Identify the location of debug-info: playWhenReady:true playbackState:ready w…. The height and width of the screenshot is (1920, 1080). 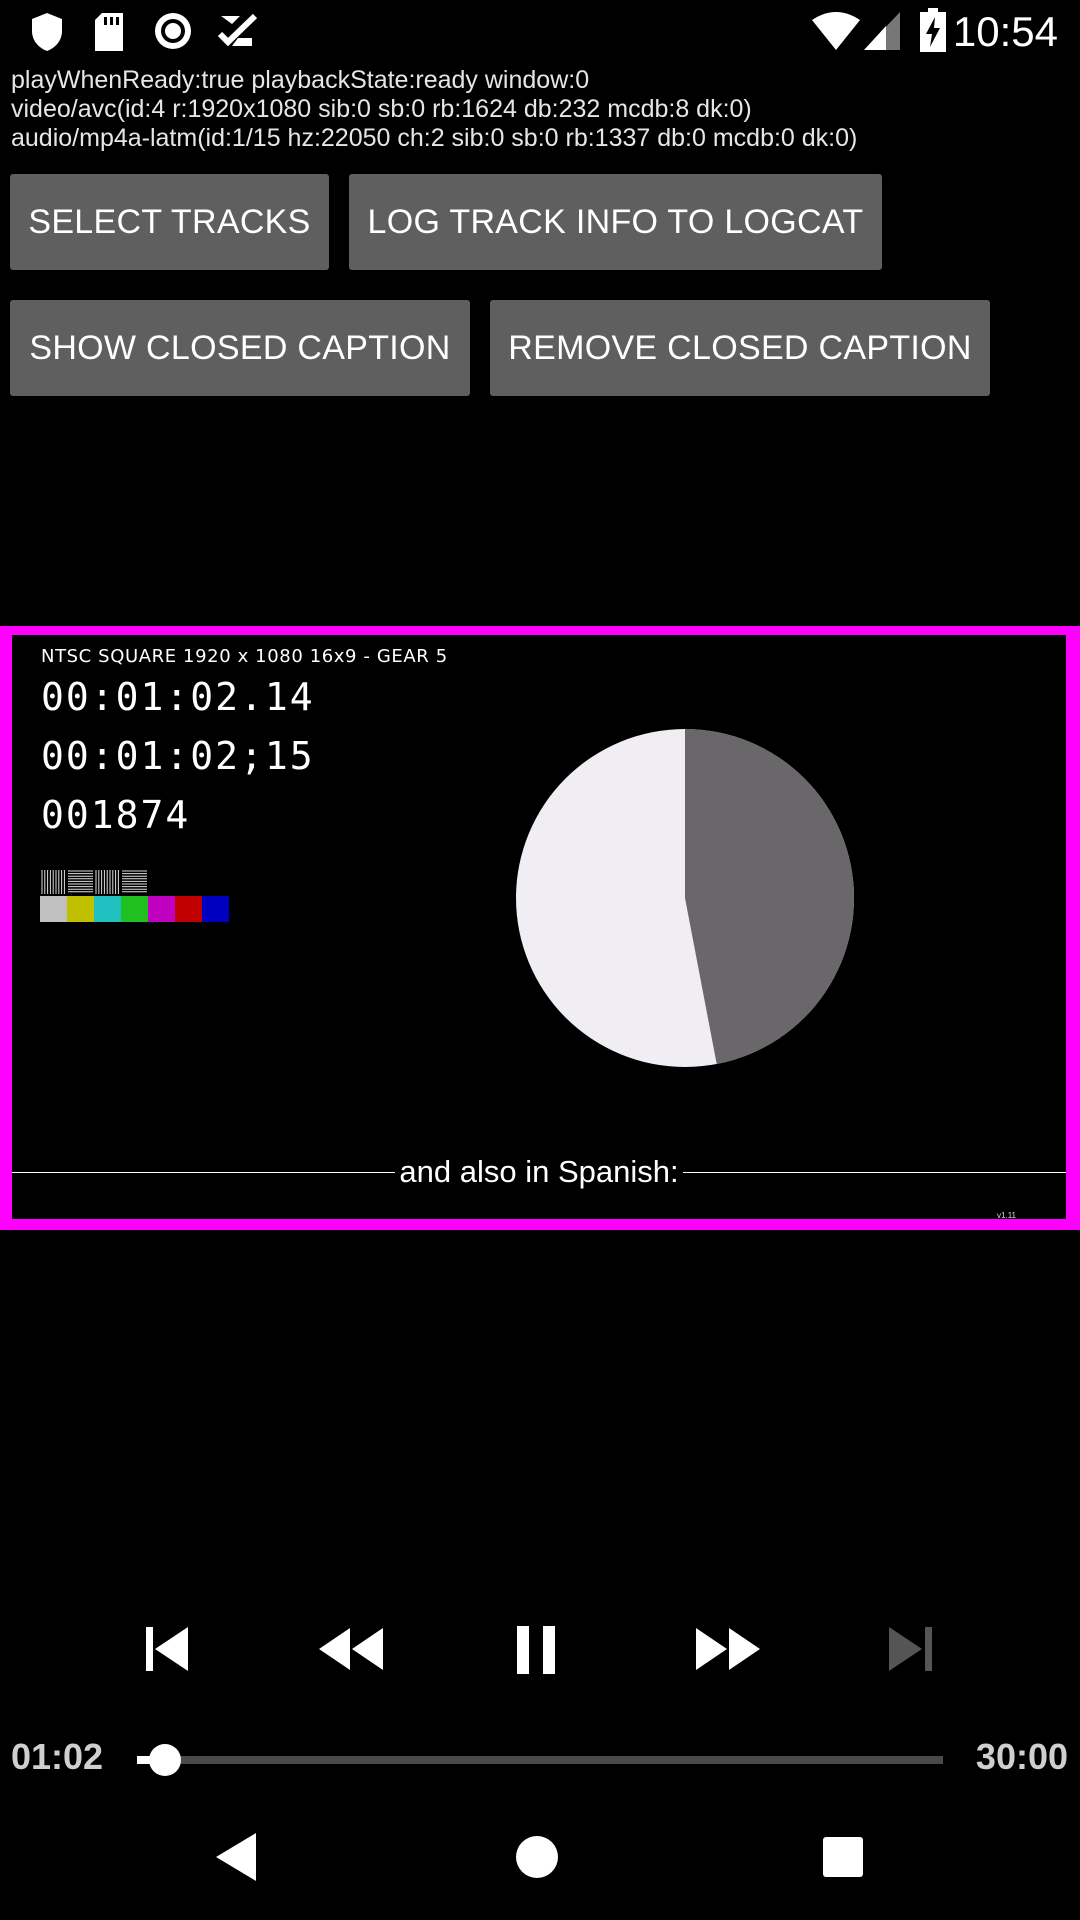
(434, 109).